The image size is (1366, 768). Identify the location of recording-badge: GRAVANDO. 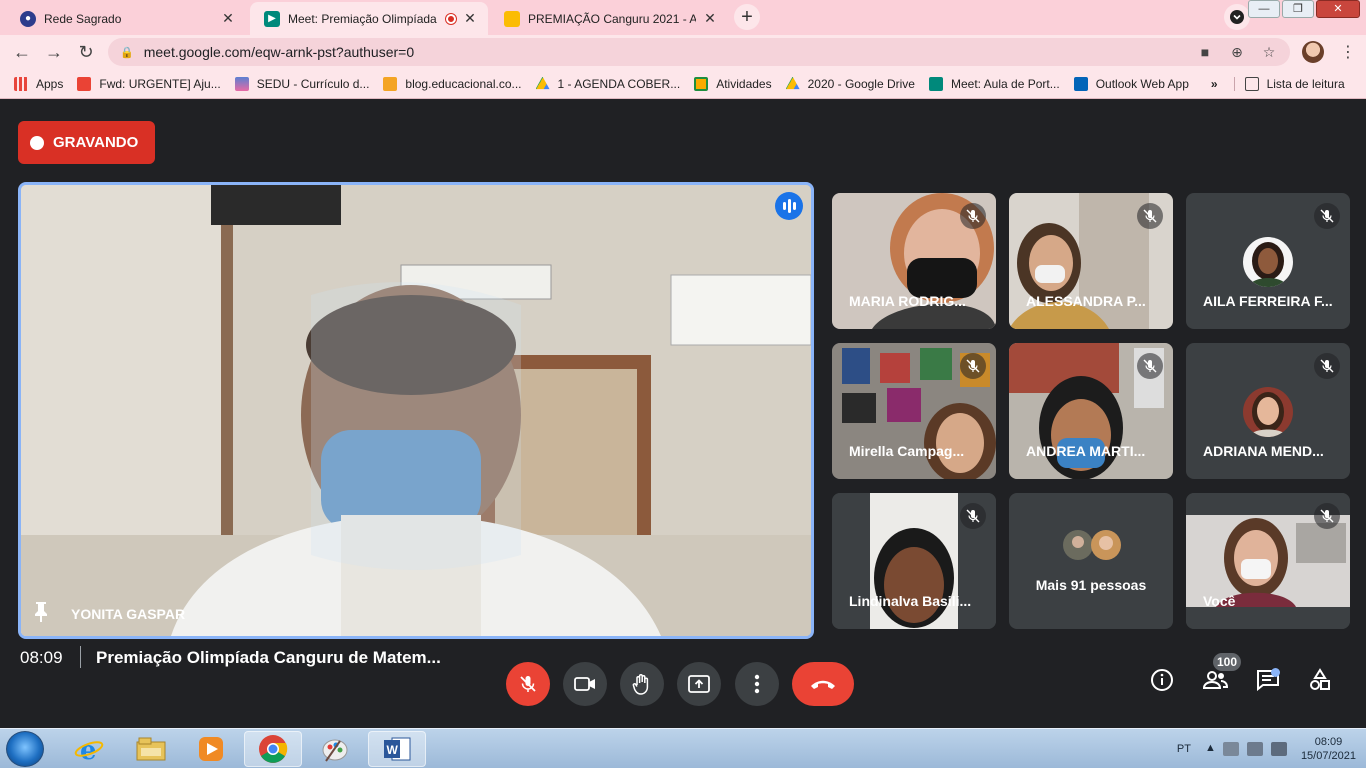
(86, 142).